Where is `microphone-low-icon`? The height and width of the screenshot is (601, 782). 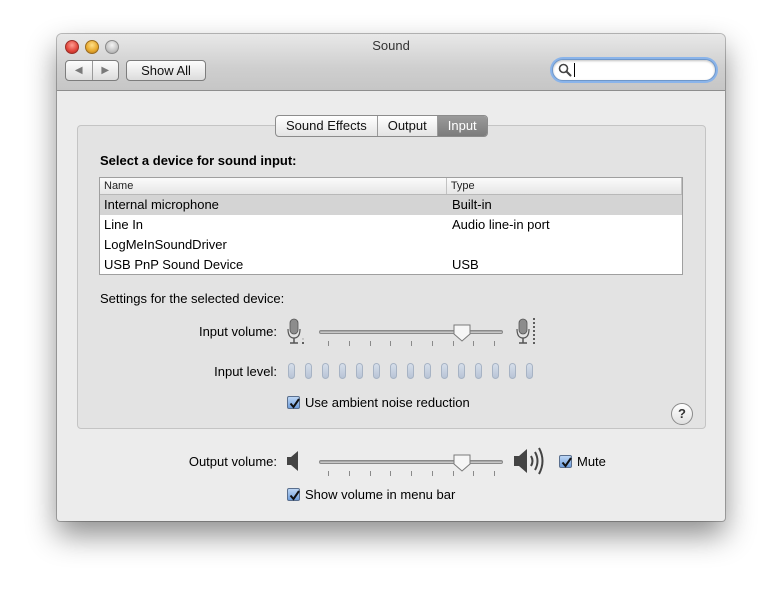 microphone-low-icon is located at coordinates (295, 331).